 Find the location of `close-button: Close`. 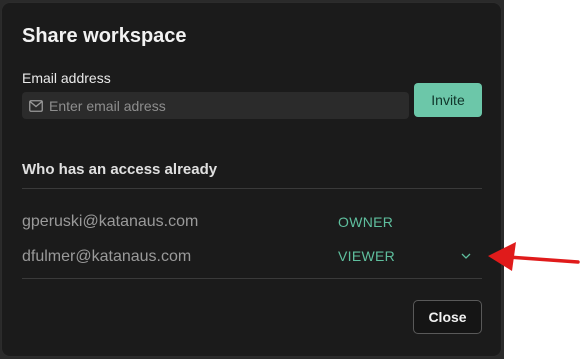

close-button: Close is located at coordinates (447, 317).